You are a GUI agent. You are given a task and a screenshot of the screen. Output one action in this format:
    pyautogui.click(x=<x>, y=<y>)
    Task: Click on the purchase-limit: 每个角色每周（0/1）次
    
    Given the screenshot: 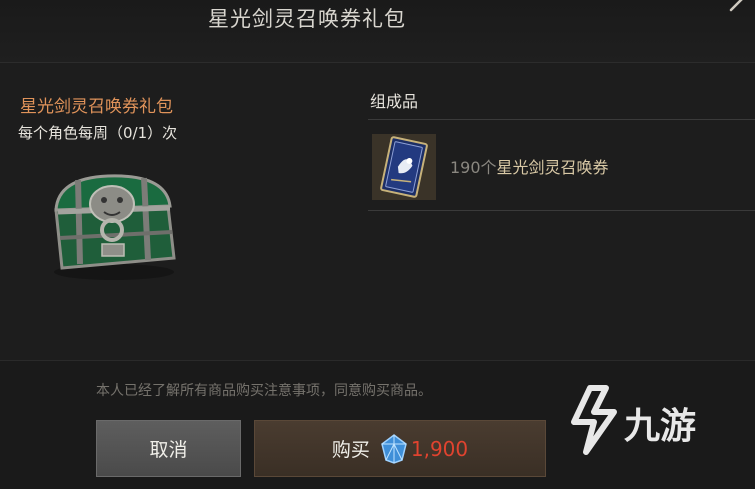 What is the action you would take?
    pyautogui.click(x=98, y=133)
    